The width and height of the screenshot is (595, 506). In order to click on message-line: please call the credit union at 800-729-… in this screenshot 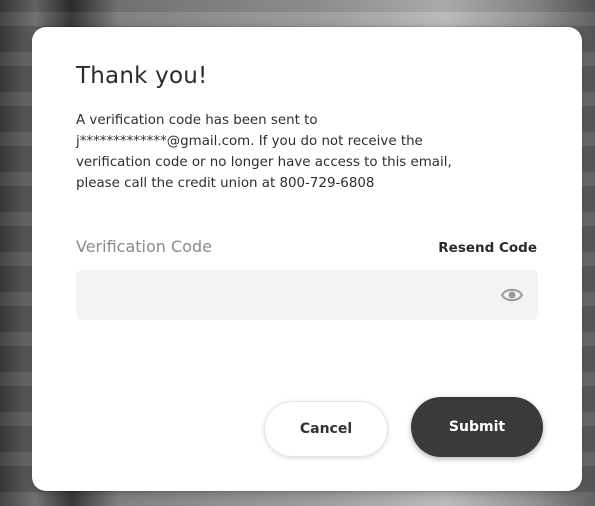, I will do `click(225, 183)`.